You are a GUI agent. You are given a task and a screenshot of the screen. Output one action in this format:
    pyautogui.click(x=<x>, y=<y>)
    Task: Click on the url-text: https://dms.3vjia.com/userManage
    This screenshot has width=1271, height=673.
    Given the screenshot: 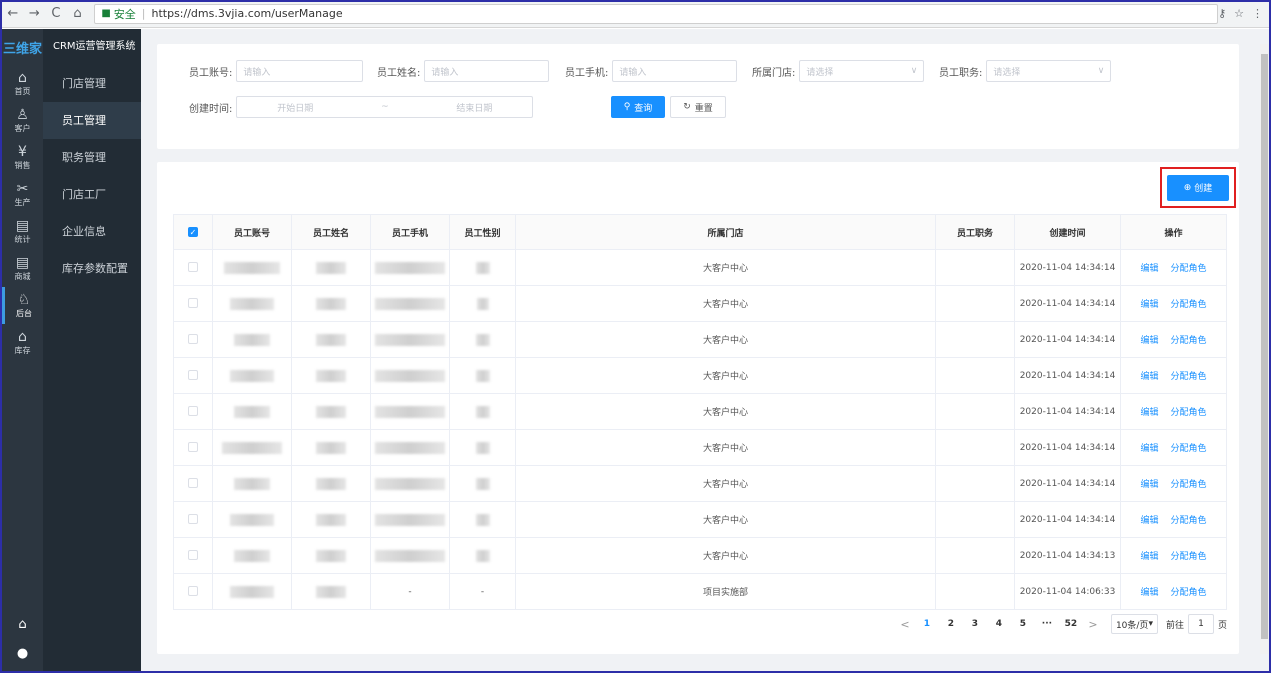 What is the action you would take?
    pyautogui.click(x=246, y=13)
    